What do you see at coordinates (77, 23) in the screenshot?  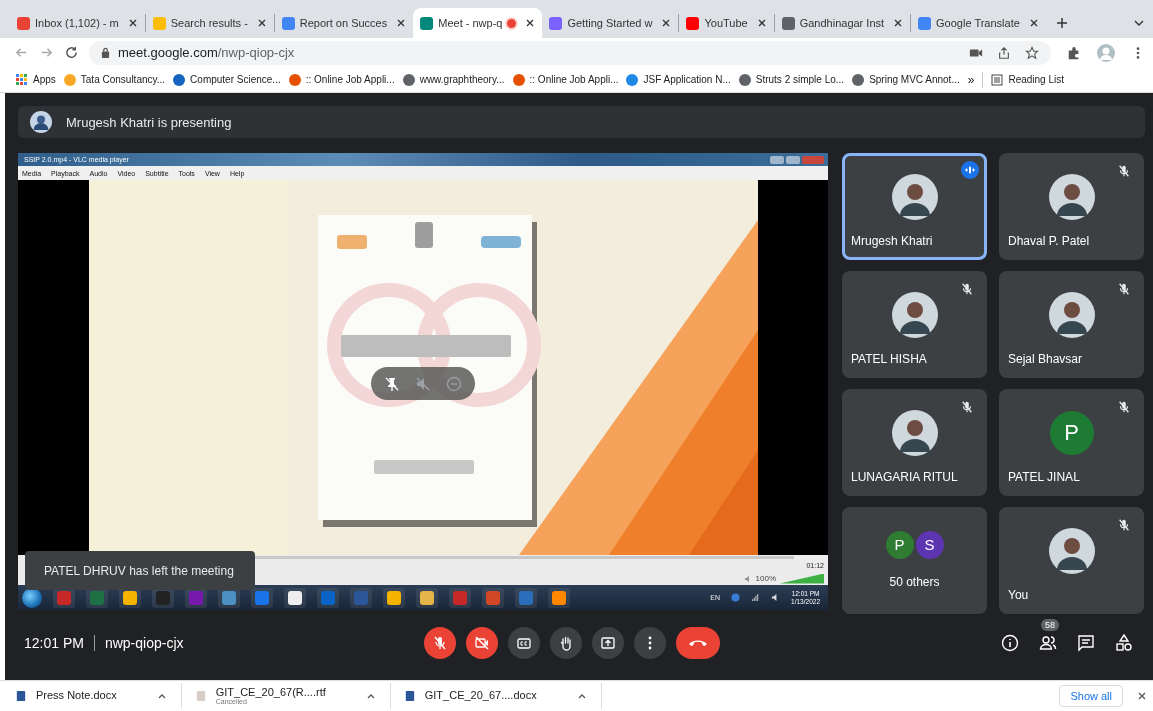 I see `browser-tab: Inbox (1,102) - m` at bounding box center [77, 23].